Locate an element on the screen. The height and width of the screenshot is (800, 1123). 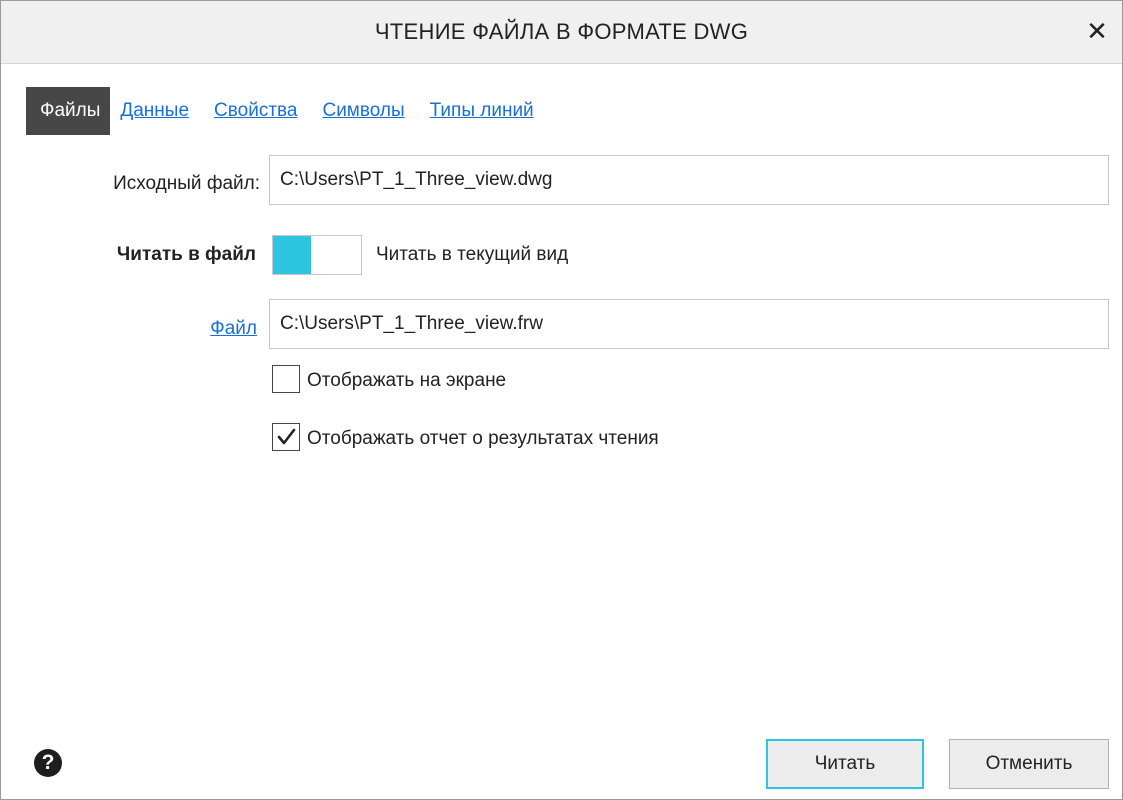
show-report-label: Отображать отчет о результатах чтения is located at coordinates (483, 438).